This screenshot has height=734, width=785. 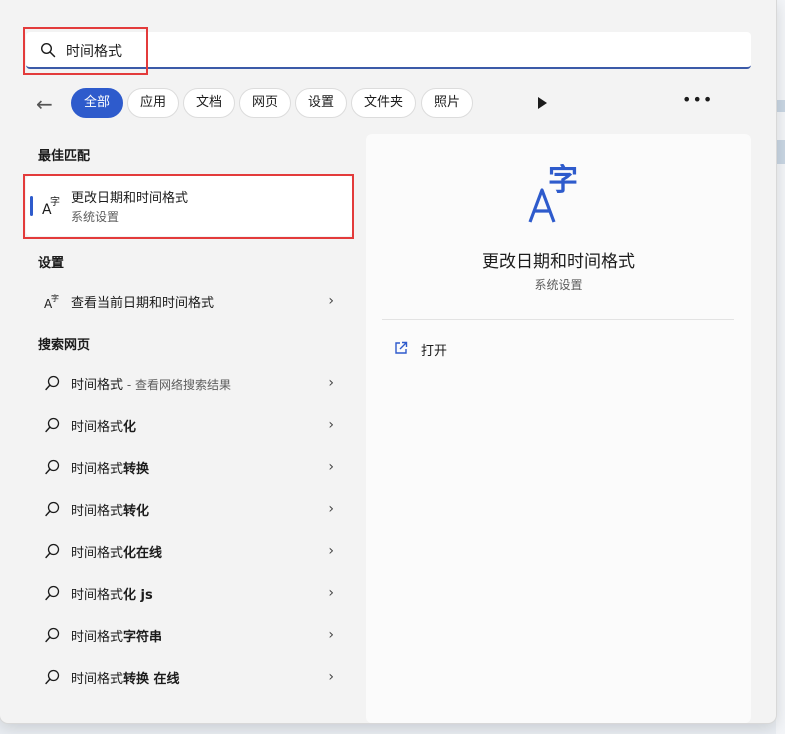 I want to click on web-search-text: 时间格式转换, so click(x=110, y=467).